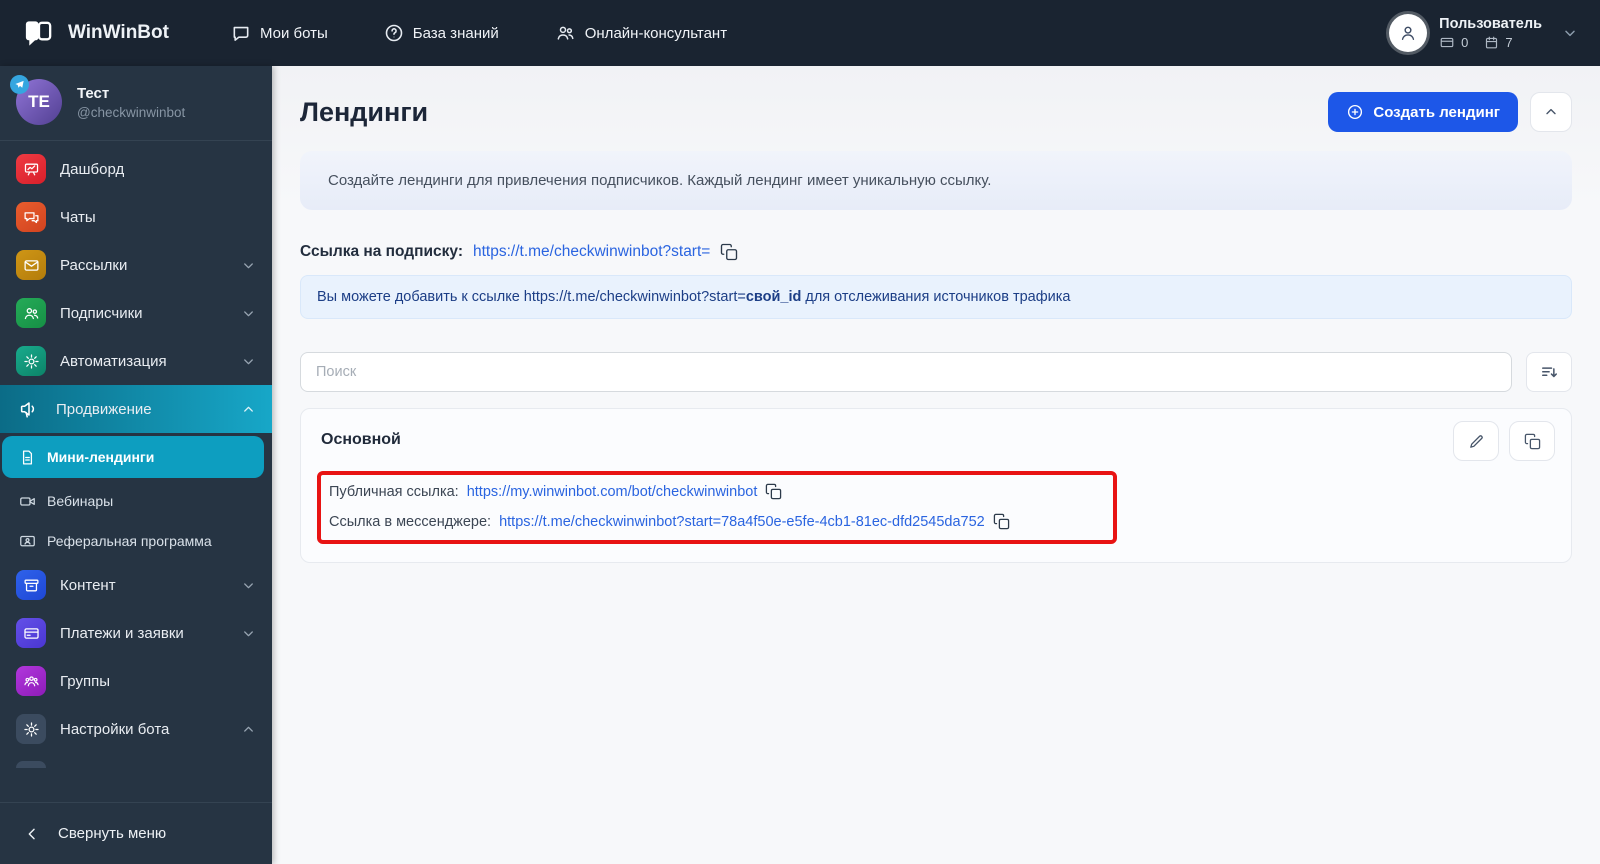  I want to click on settings-gear-icon, so click(31, 729).